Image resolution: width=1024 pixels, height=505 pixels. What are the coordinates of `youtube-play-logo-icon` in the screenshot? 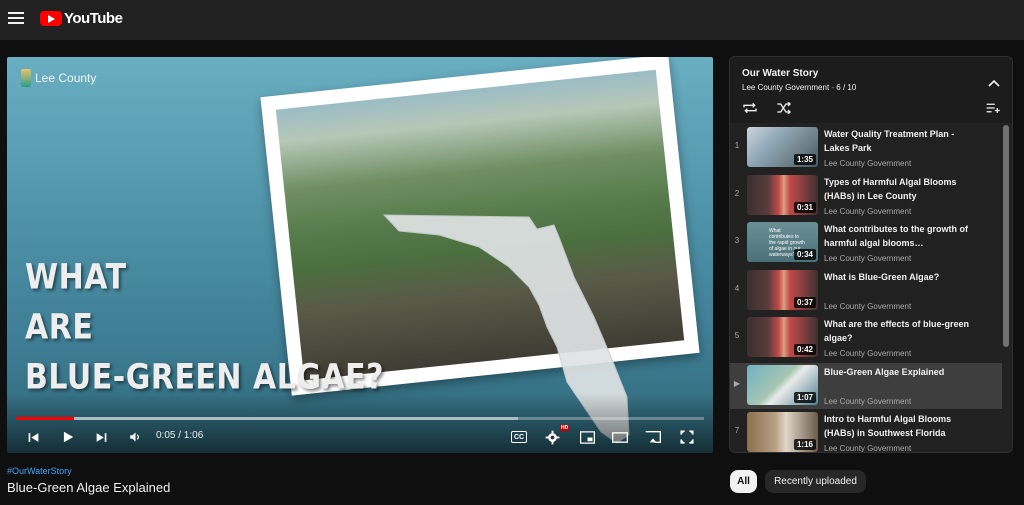 It's located at (51, 18).